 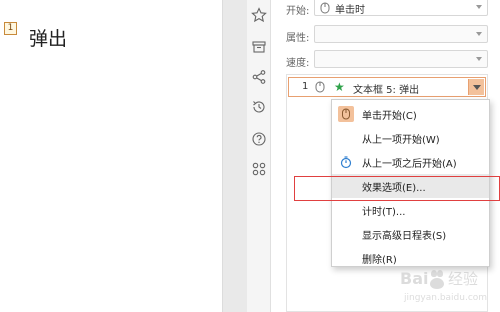 I want to click on clock-icon, so click(x=346, y=162).